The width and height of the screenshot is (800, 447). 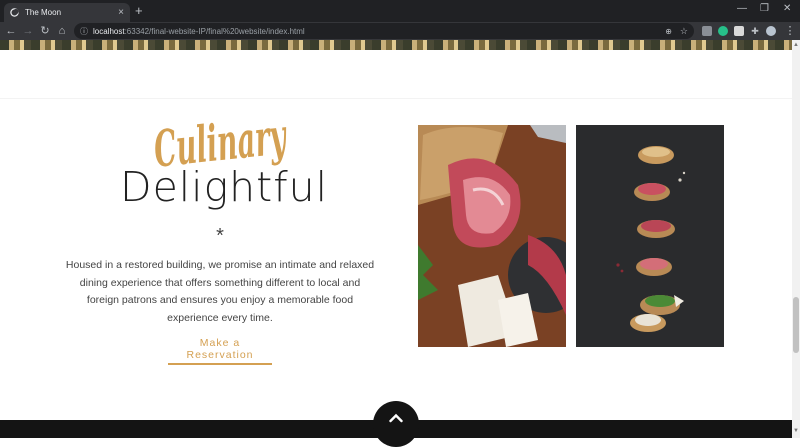 I want to click on scroll-down-arrow-icon: ▼, so click(x=796, y=431).